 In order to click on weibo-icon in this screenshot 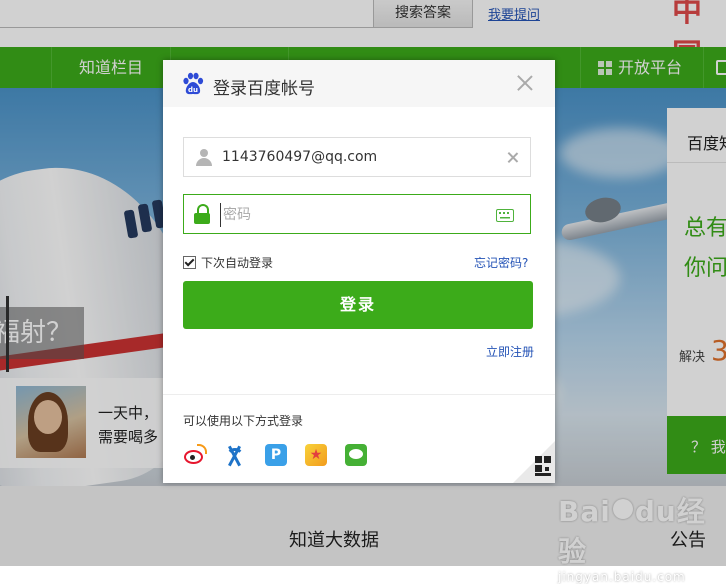, I will do `click(195, 455)`.